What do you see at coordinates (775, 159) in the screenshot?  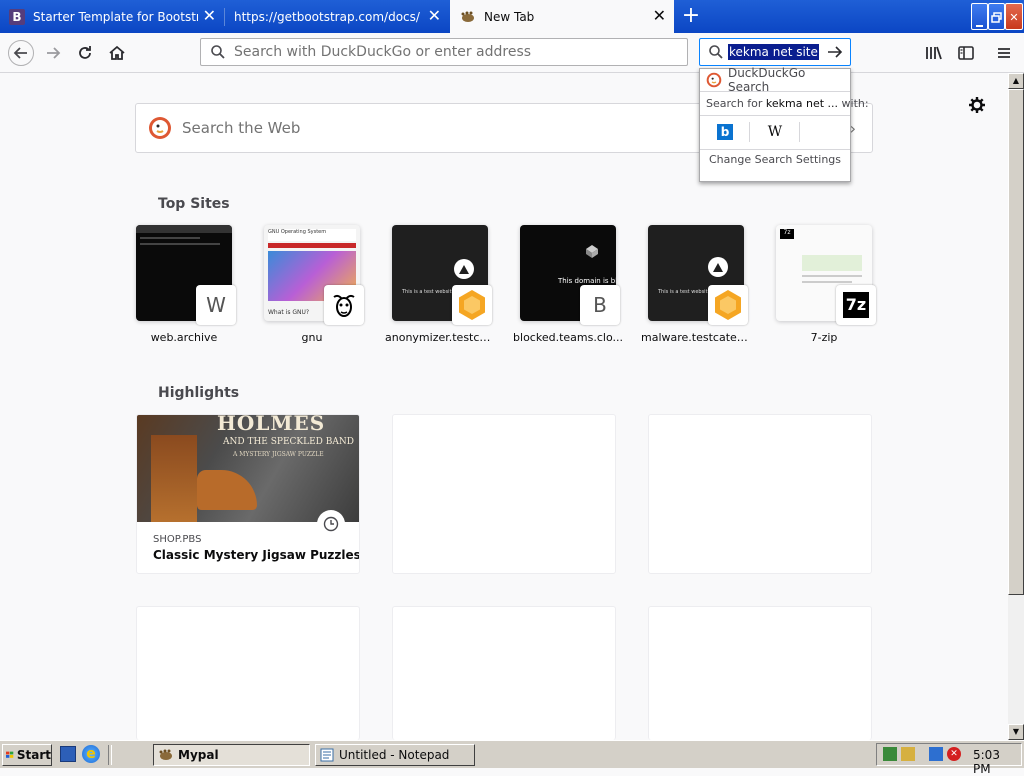 I see `change-search-settings-link: Change Search Settings` at bounding box center [775, 159].